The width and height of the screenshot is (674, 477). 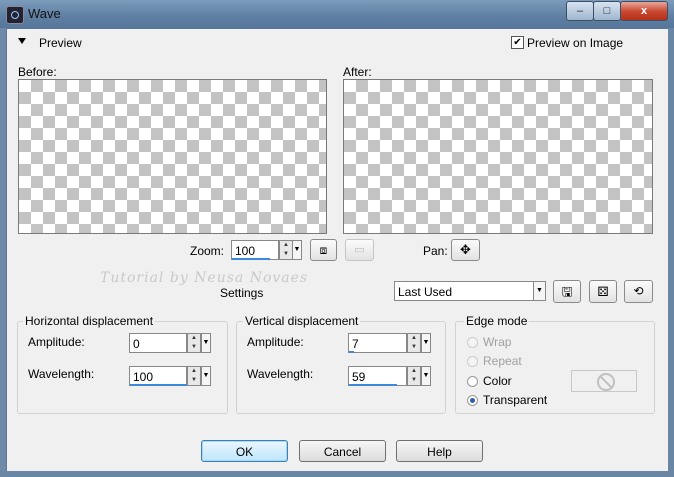 I want to click on window-border-bottom, so click(x=337, y=474).